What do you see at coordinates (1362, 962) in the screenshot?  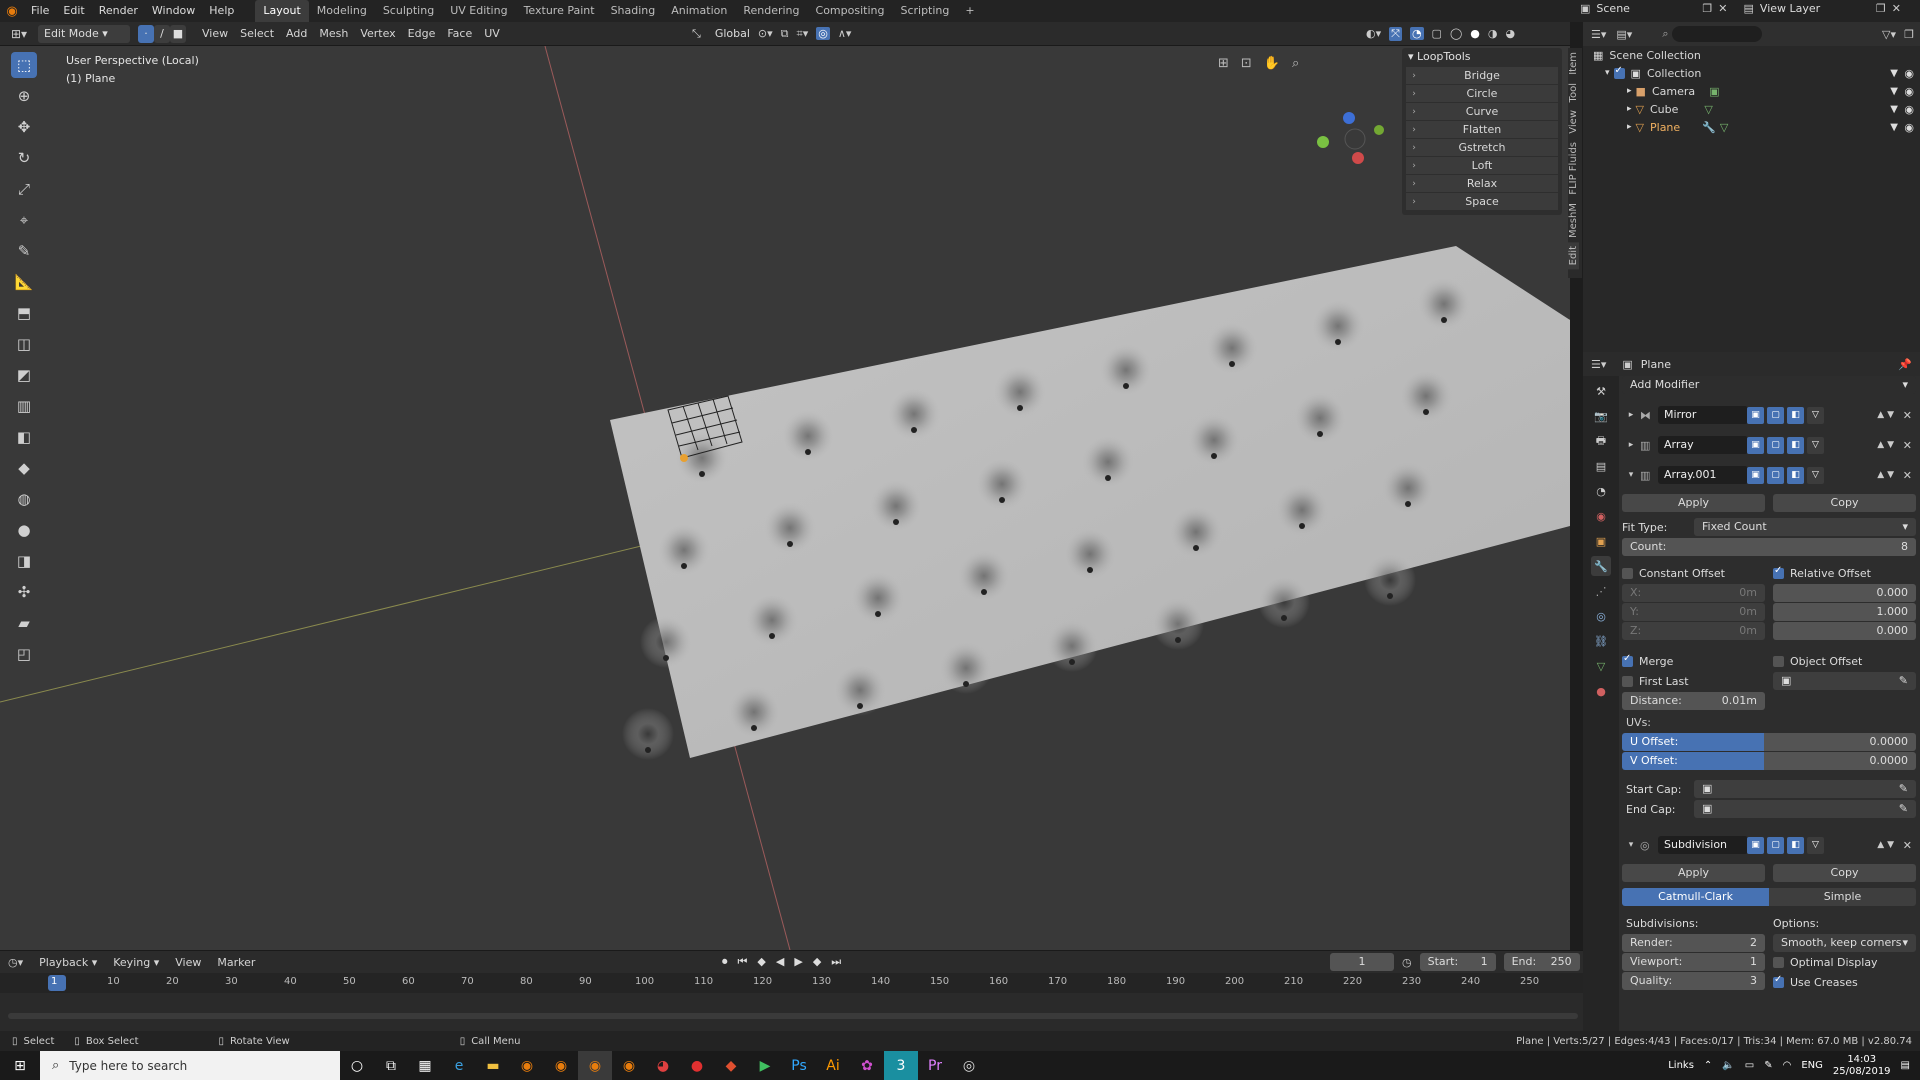 I see `current-frame-field: 1` at bounding box center [1362, 962].